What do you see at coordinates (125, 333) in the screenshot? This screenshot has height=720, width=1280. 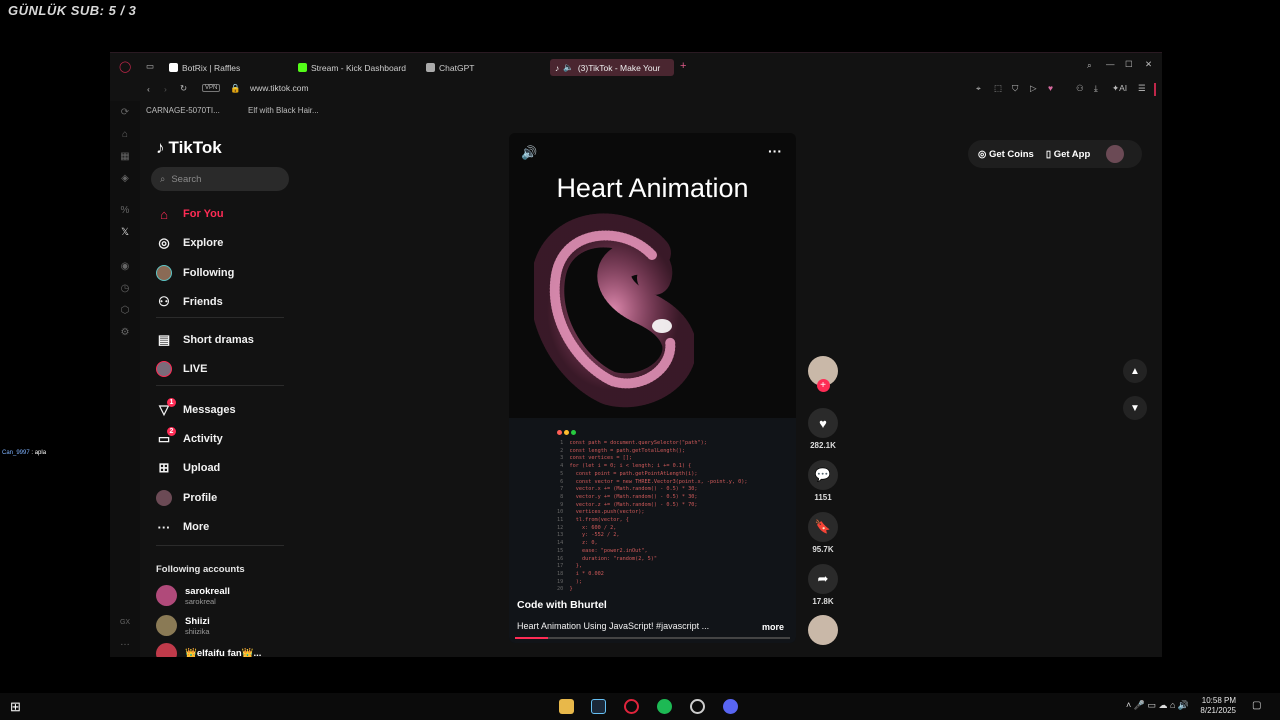 I see `settings-icon: ⚙` at bounding box center [125, 333].